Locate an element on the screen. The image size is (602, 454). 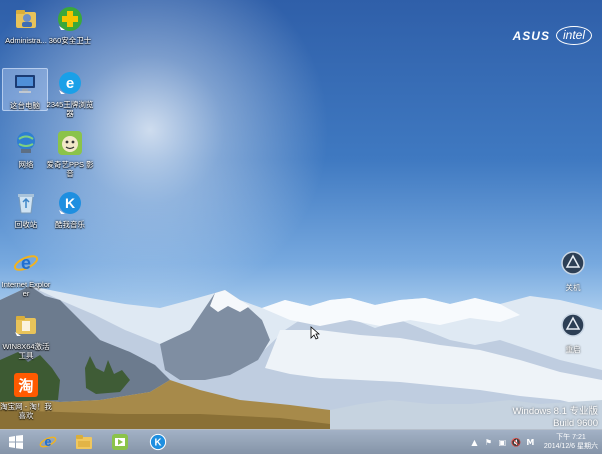
desktop-icon-iqiyi-pps: 爱奇艺PPS 影音 is located at coordinates (70, 153).